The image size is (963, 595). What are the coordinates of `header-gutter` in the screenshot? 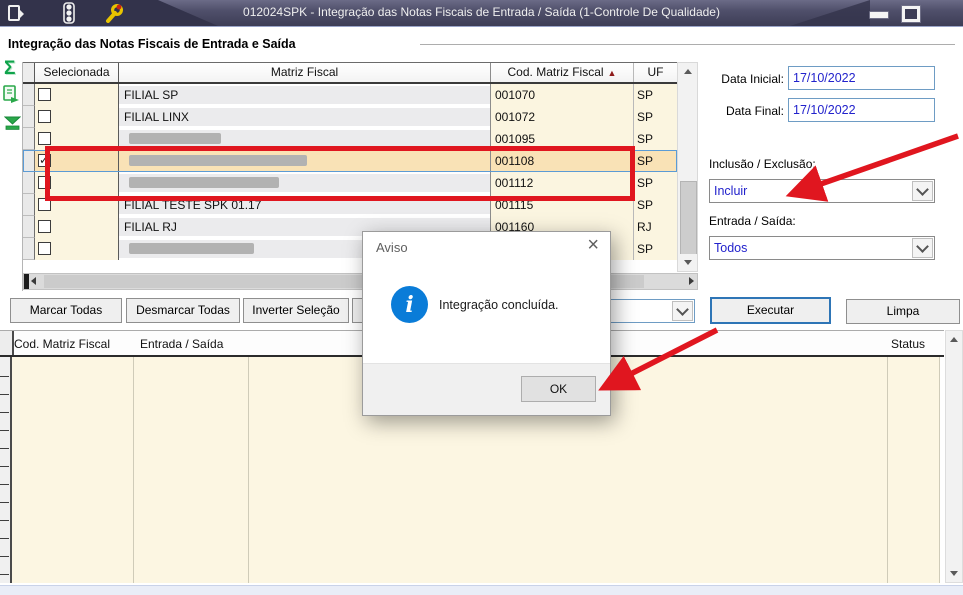 It's located at (7, 343).